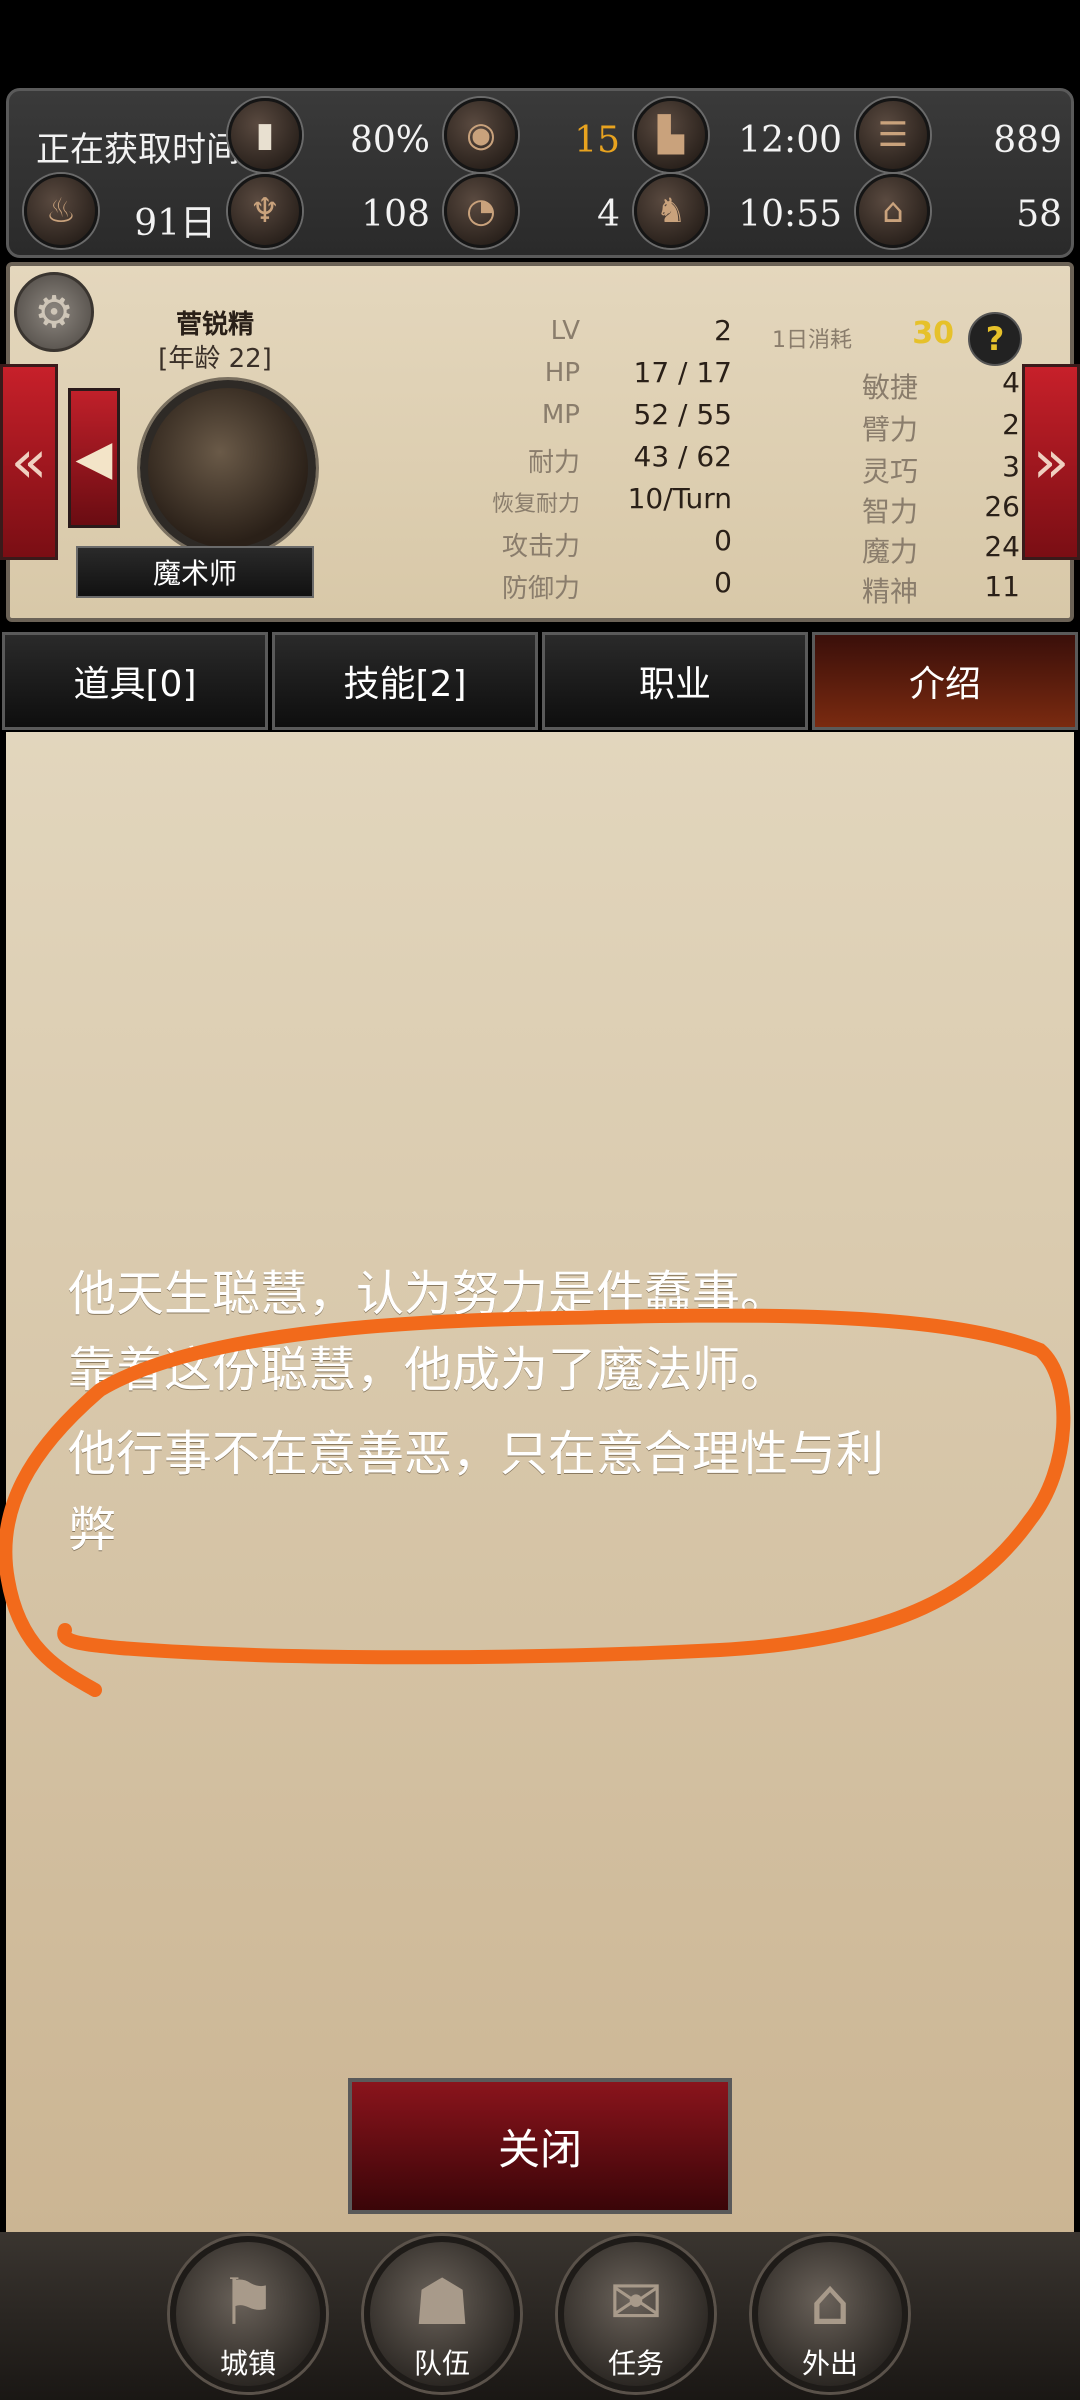 The image size is (1080, 2400). What do you see at coordinates (442, 2303) in the screenshot?
I see `party-icon: ☗` at bounding box center [442, 2303].